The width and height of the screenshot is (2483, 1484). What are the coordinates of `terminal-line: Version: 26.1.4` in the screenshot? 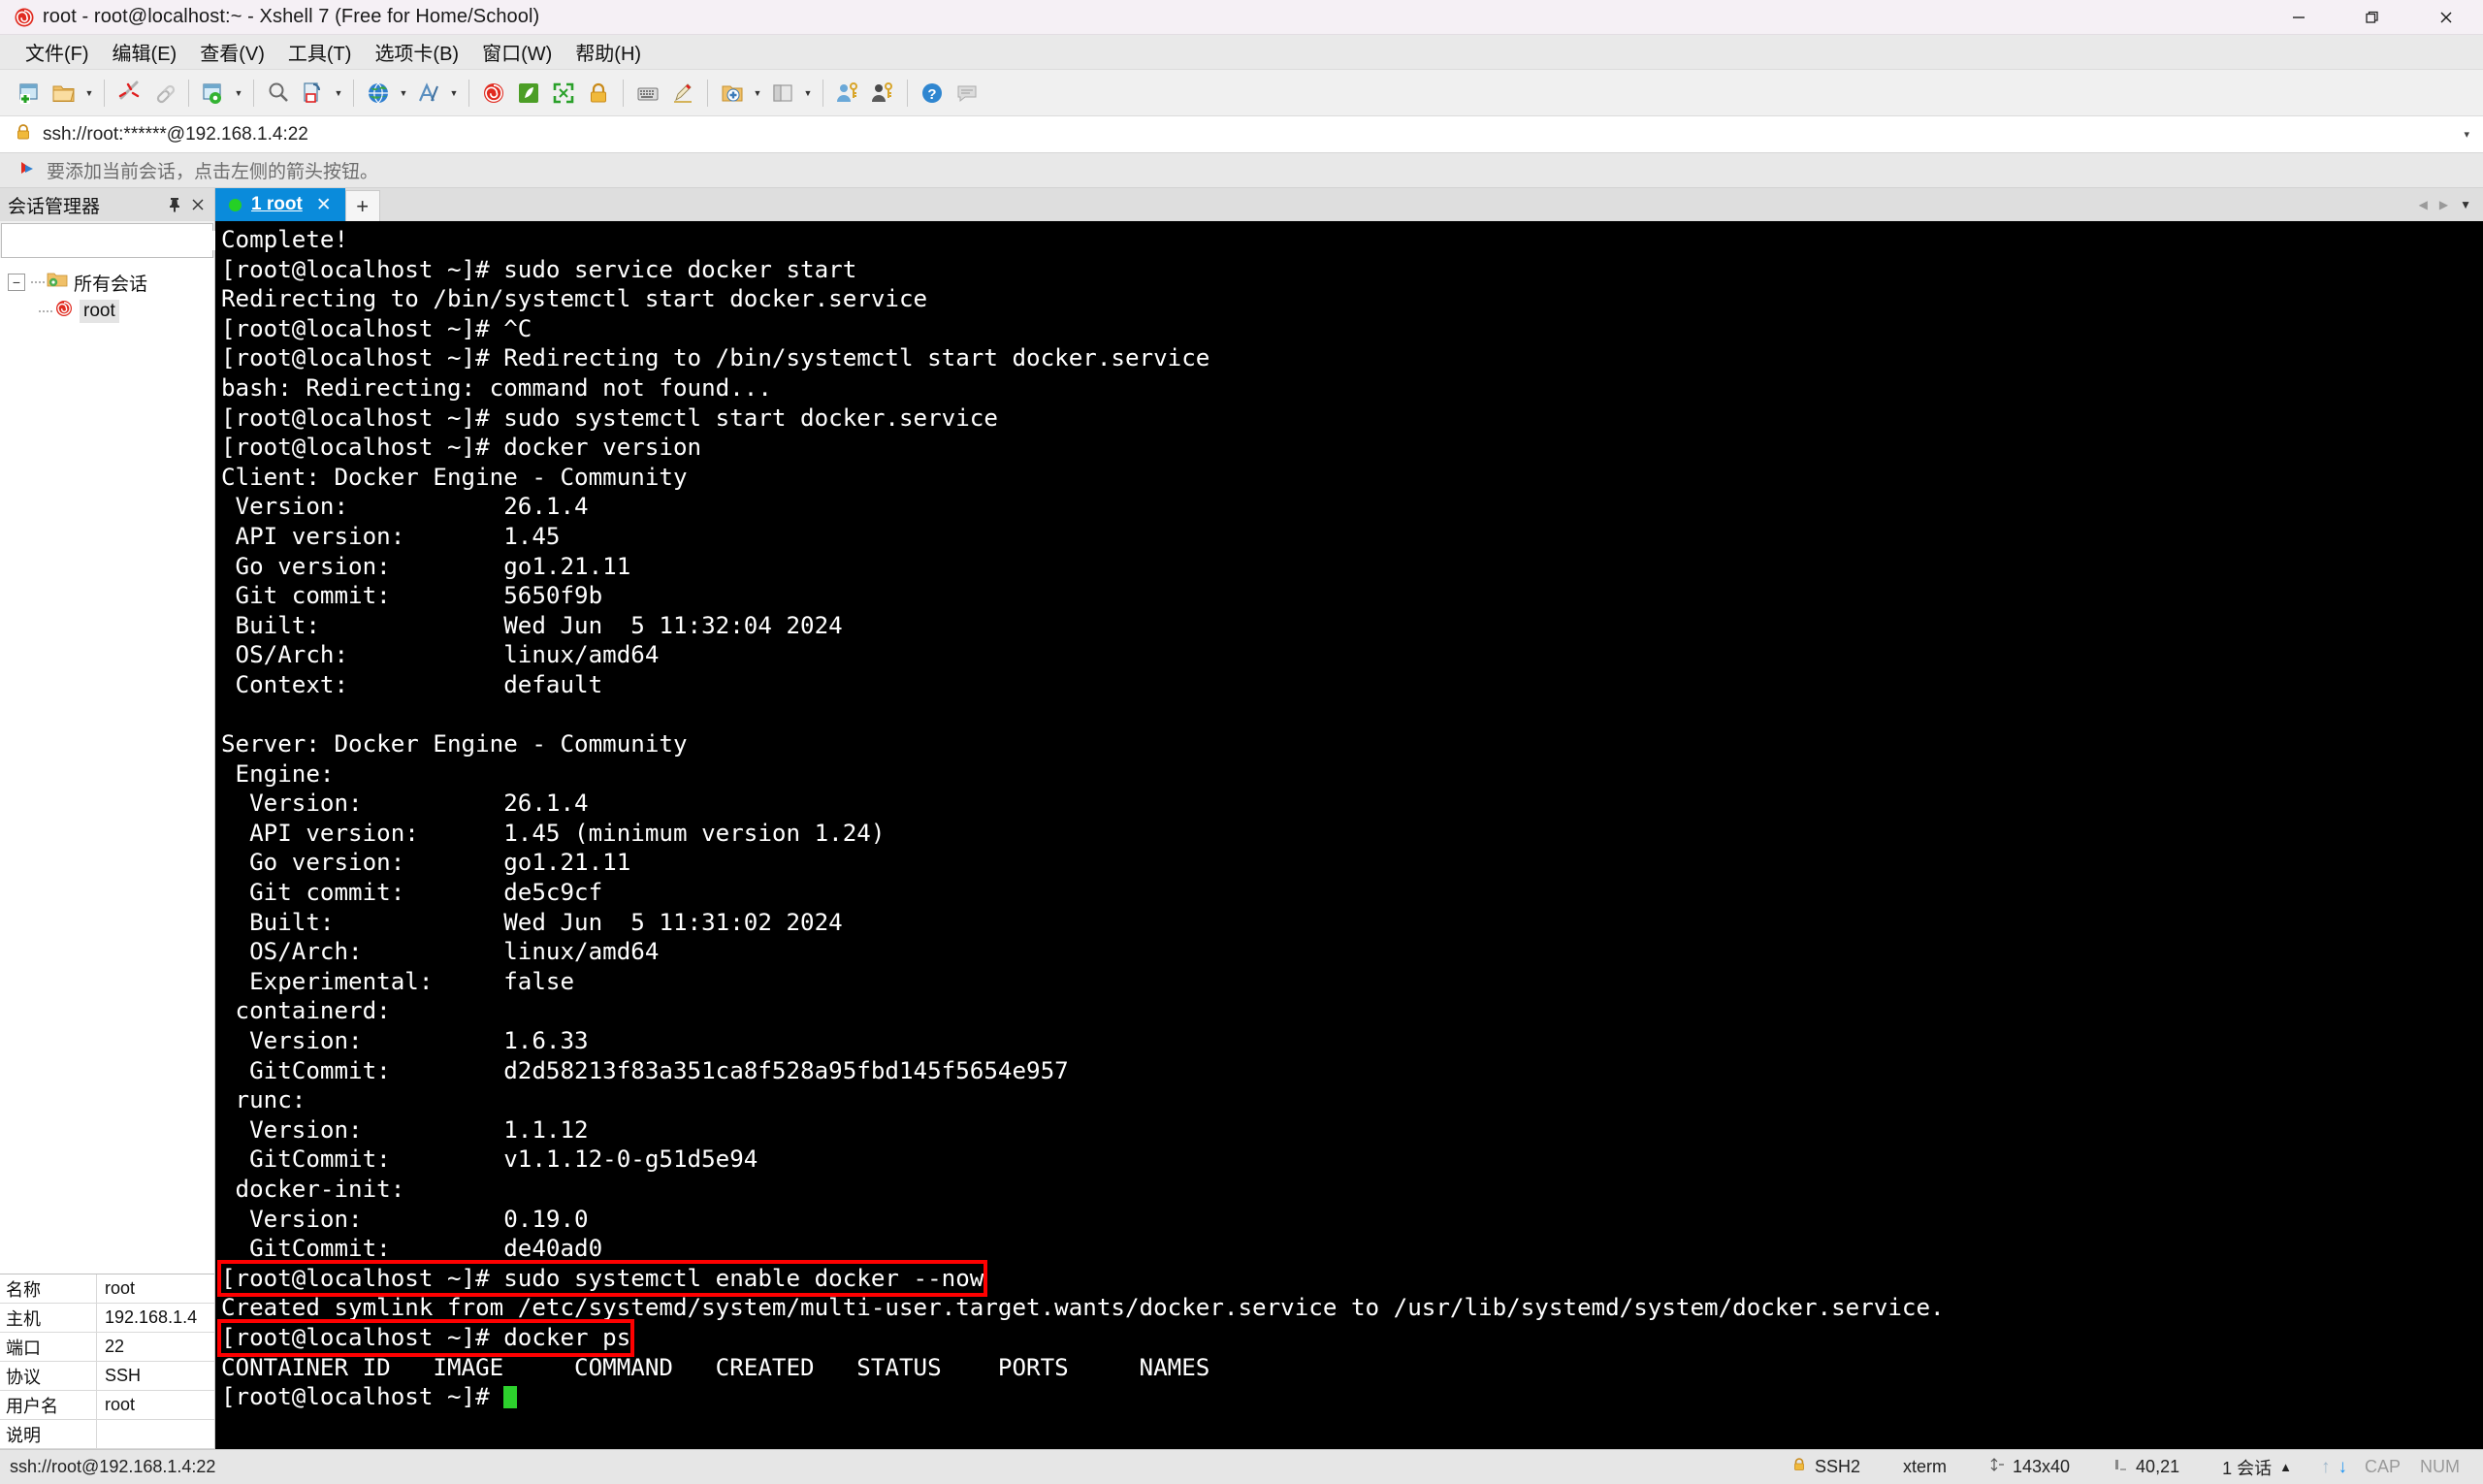 It's located at (405, 804).